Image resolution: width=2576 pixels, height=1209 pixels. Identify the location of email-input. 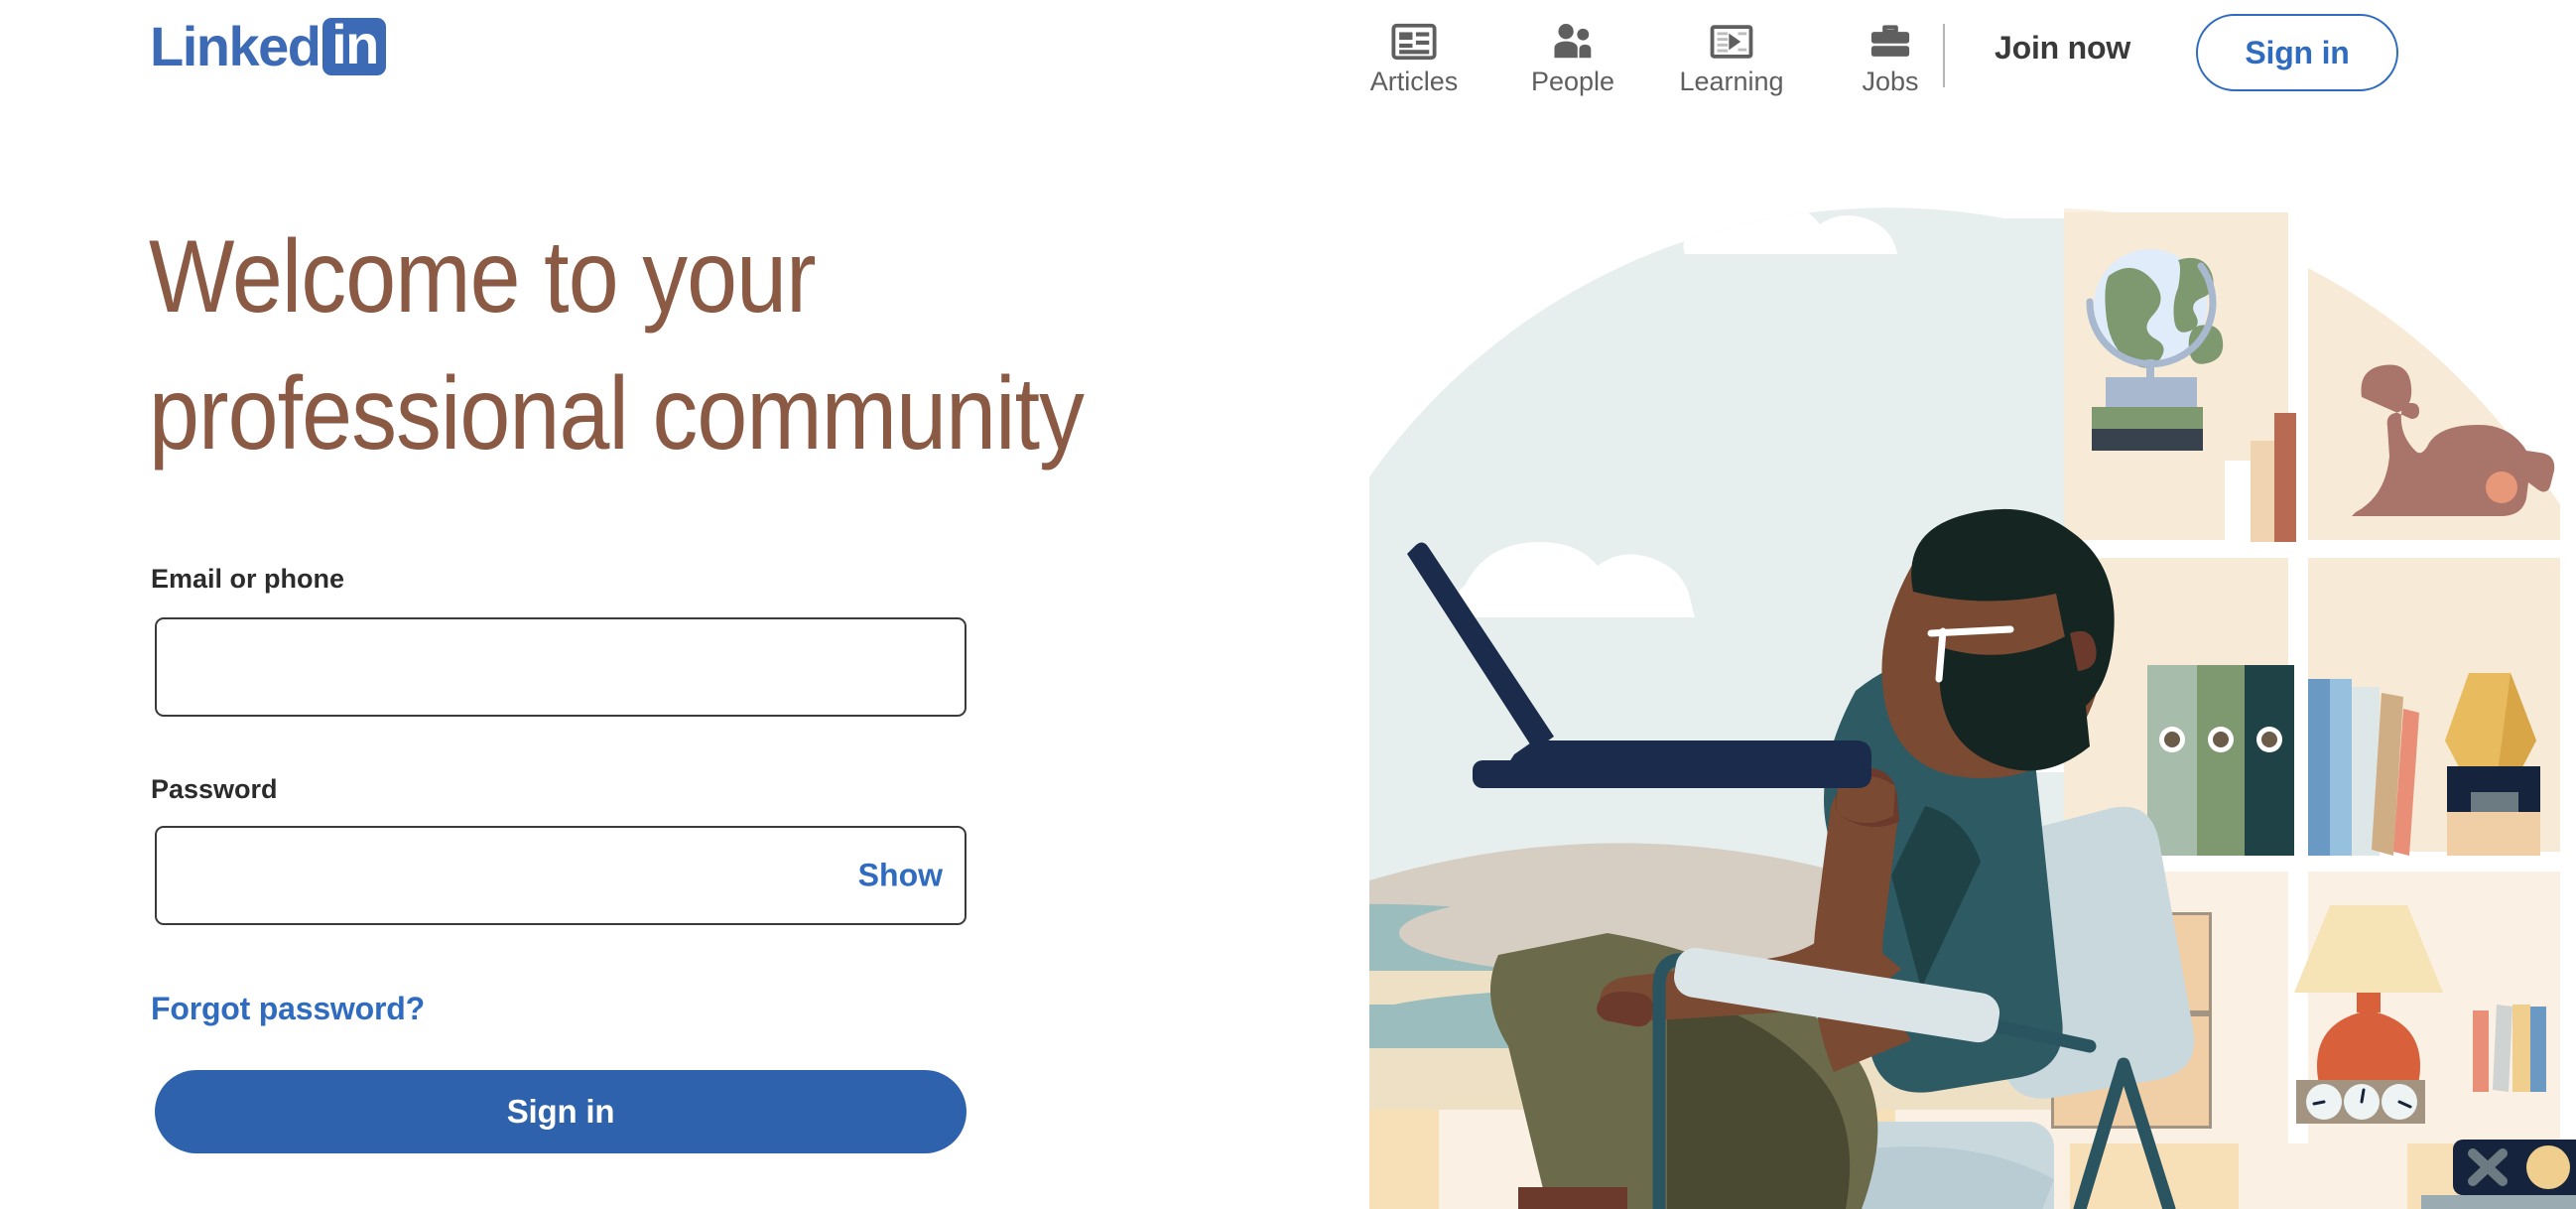
(561, 667).